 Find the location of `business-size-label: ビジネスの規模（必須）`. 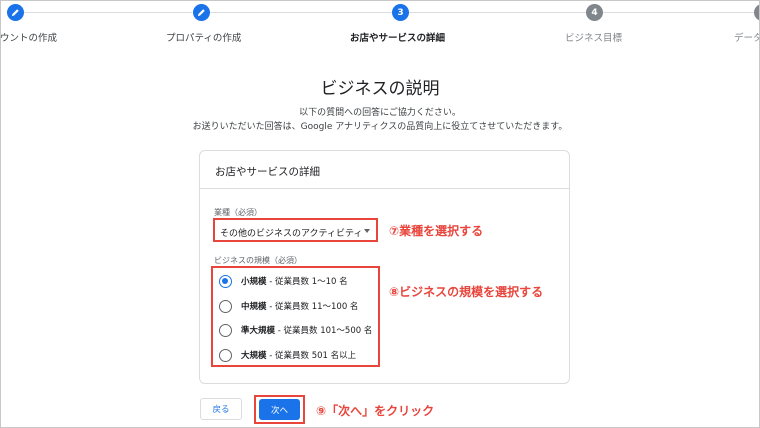

business-size-label: ビジネスの規模（必須） is located at coordinates (258, 260).